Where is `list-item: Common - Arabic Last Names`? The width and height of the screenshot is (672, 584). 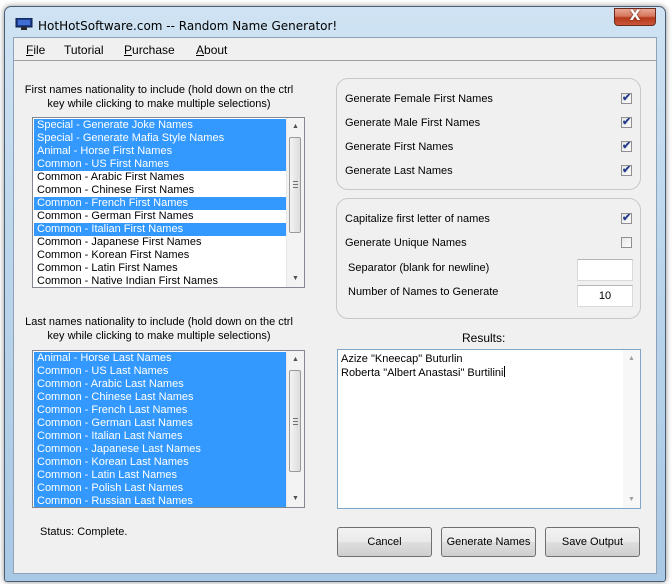
list-item: Common - Arabic Last Names is located at coordinates (160, 384).